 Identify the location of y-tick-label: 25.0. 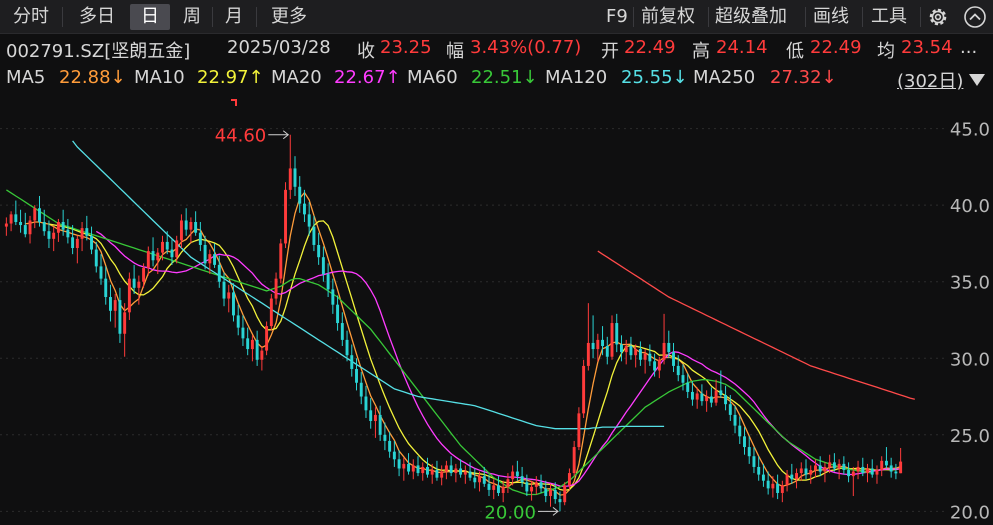
(970, 436).